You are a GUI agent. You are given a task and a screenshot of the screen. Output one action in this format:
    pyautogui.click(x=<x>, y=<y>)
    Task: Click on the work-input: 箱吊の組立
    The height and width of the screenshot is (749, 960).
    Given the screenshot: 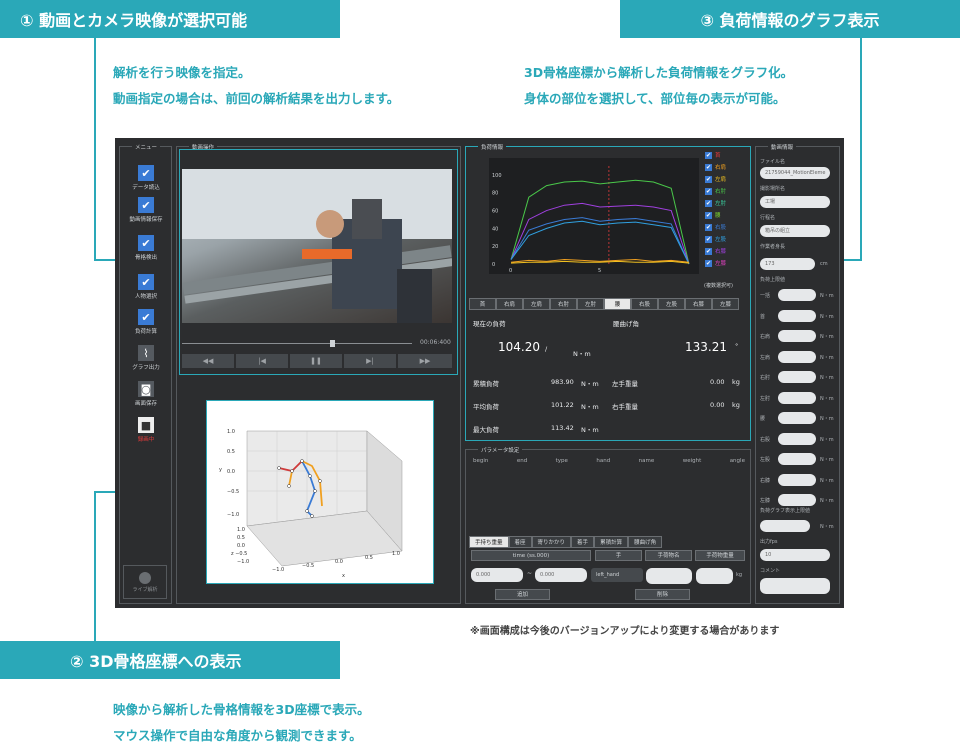 What is the action you would take?
    pyautogui.click(x=795, y=231)
    